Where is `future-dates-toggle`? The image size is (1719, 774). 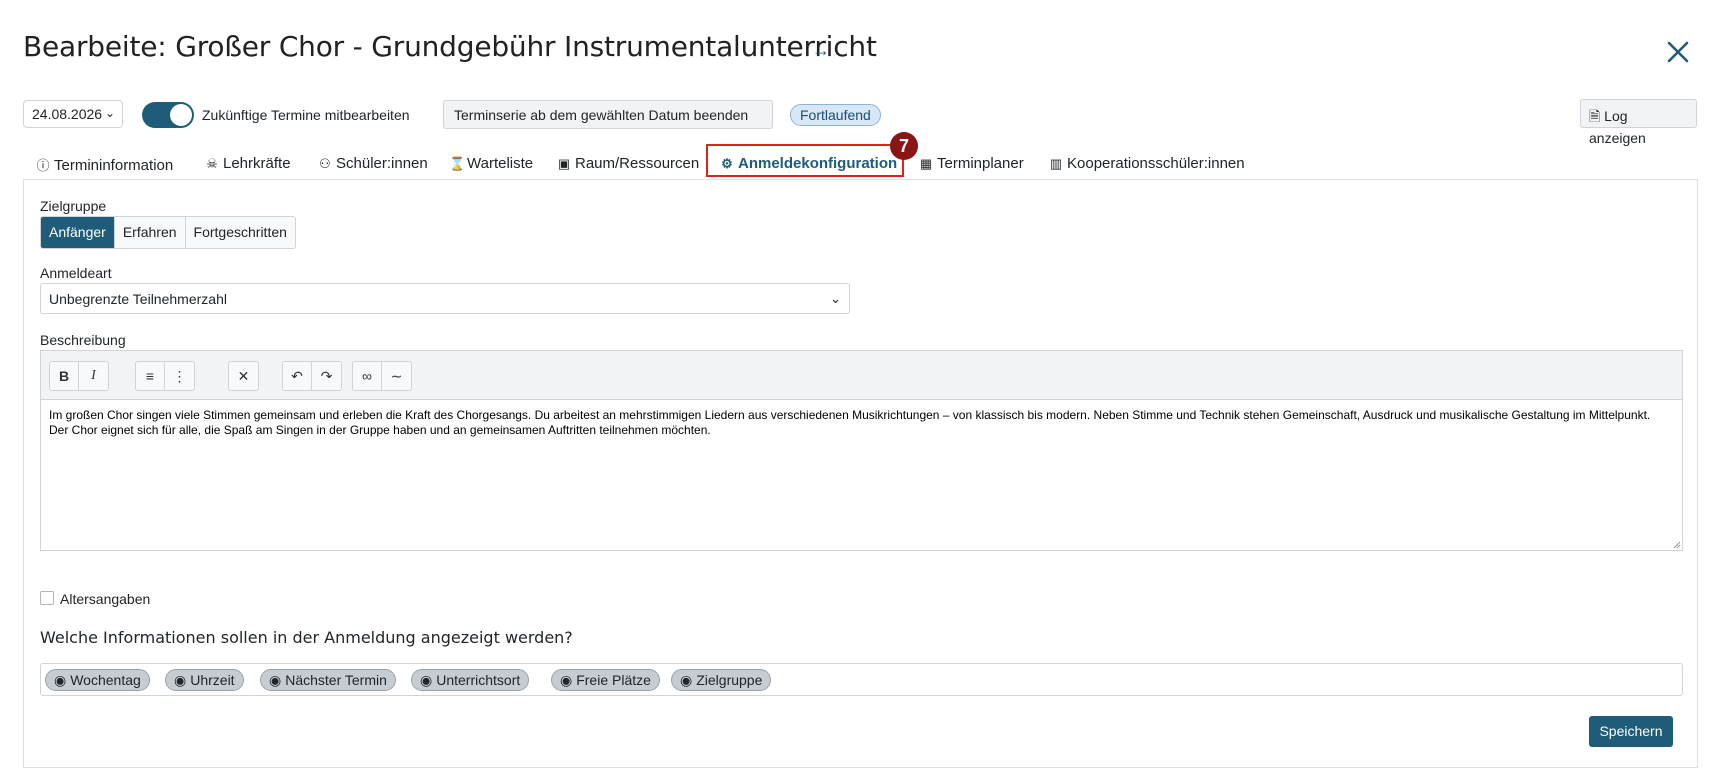 future-dates-toggle is located at coordinates (168, 115).